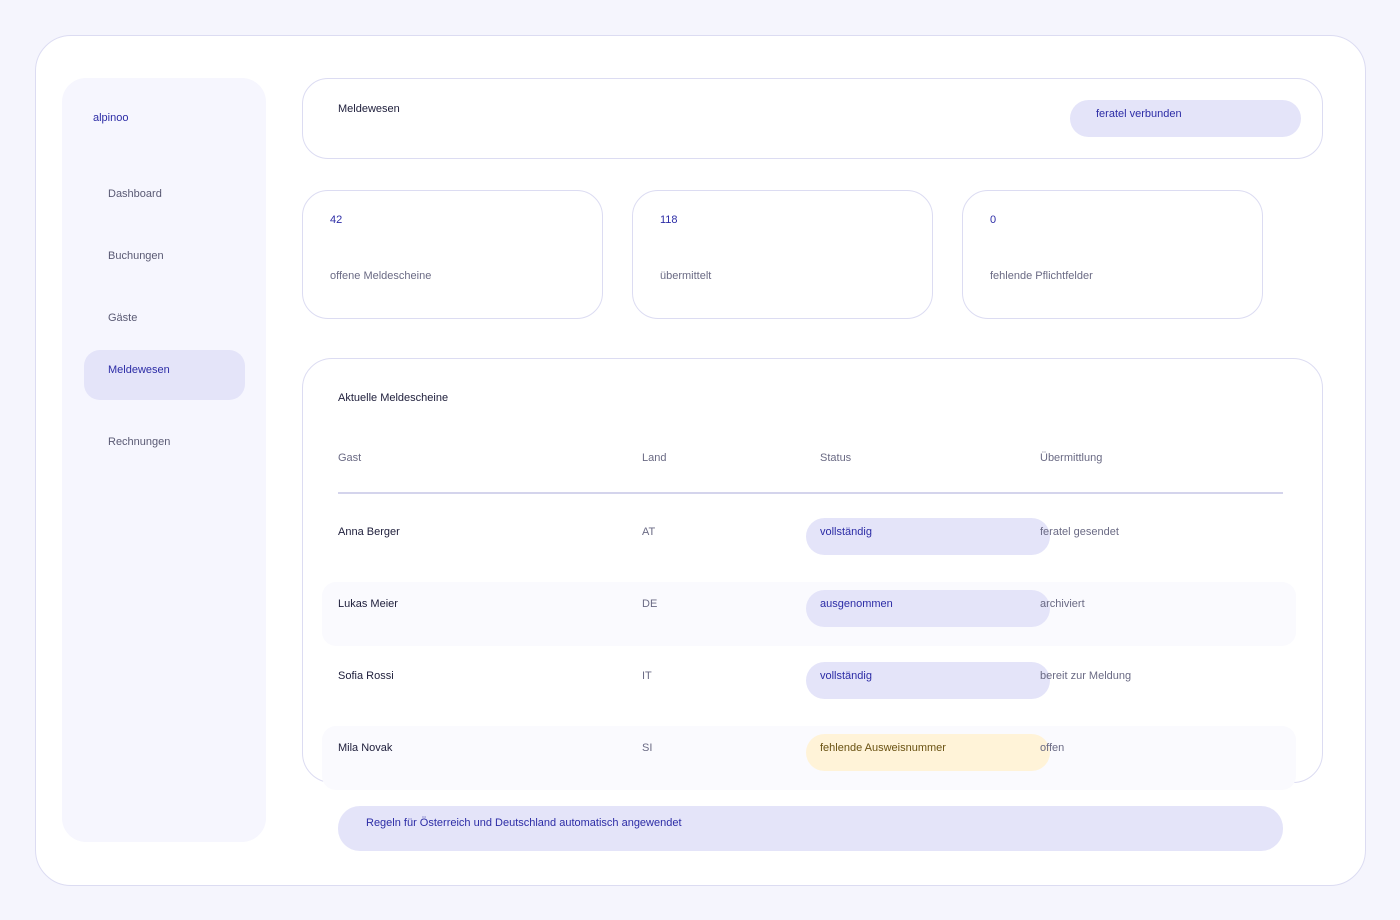 Image resolution: width=1400 pixels, height=920 pixels. Describe the element at coordinates (369, 109) in the screenshot. I see `page-title: Meldewesen` at that location.